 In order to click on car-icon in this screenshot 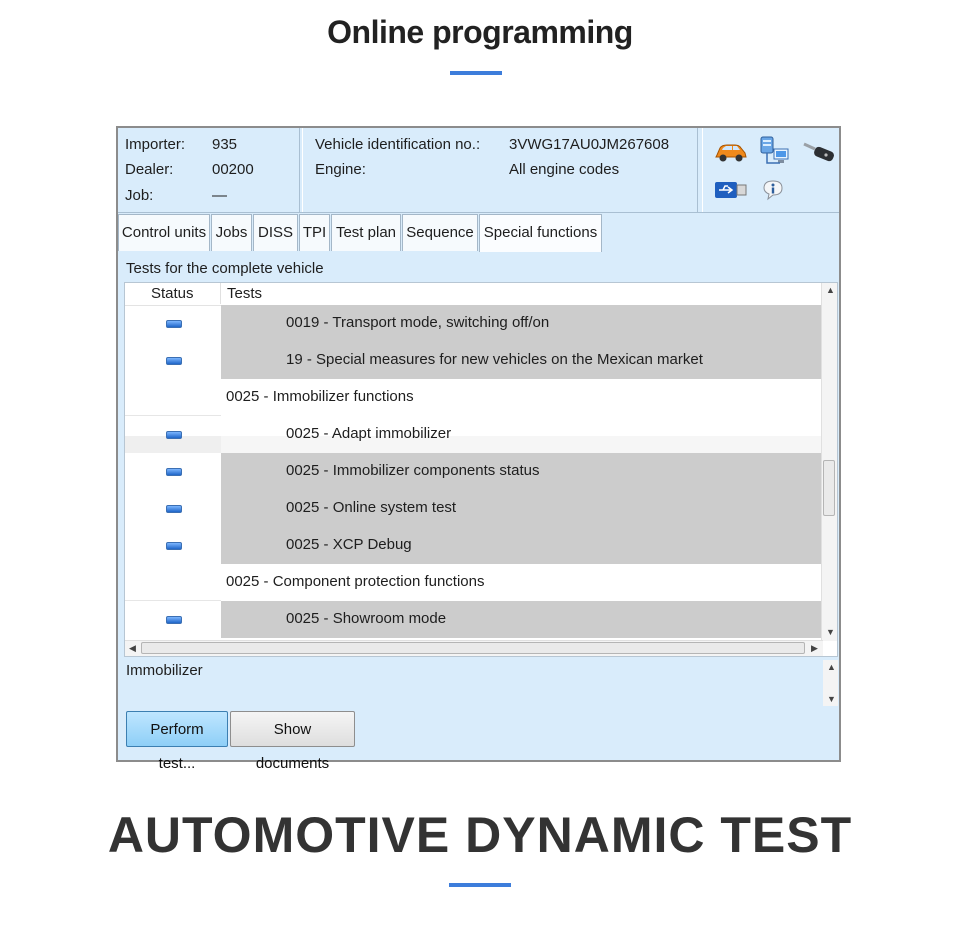, I will do `click(731, 152)`.